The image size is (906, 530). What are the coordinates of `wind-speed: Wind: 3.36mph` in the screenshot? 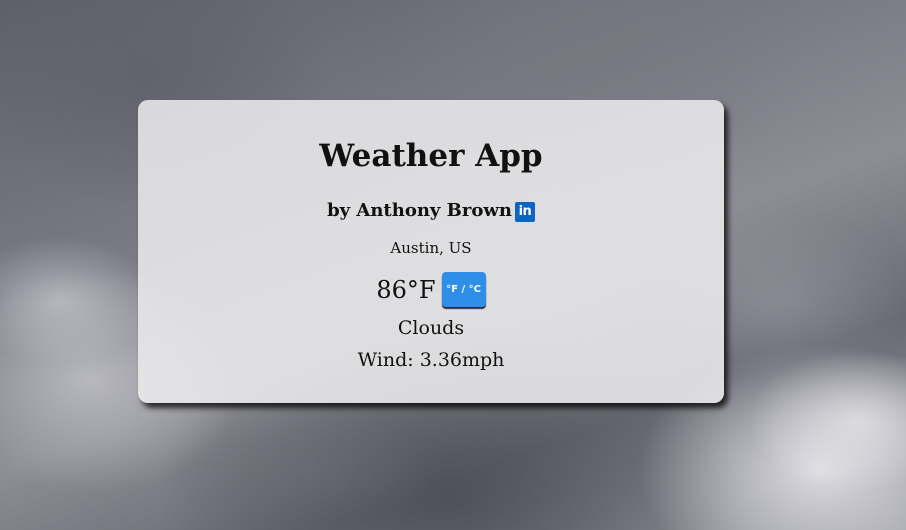 It's located at (431, 360).